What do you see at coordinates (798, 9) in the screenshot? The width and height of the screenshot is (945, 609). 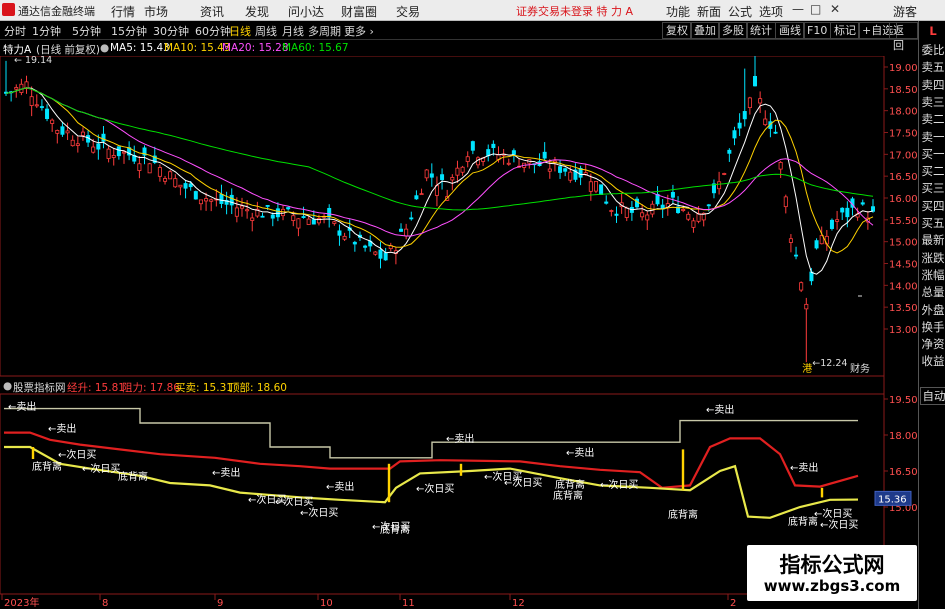 I see `minimize-icon: —` at bounding box center [798, 9].